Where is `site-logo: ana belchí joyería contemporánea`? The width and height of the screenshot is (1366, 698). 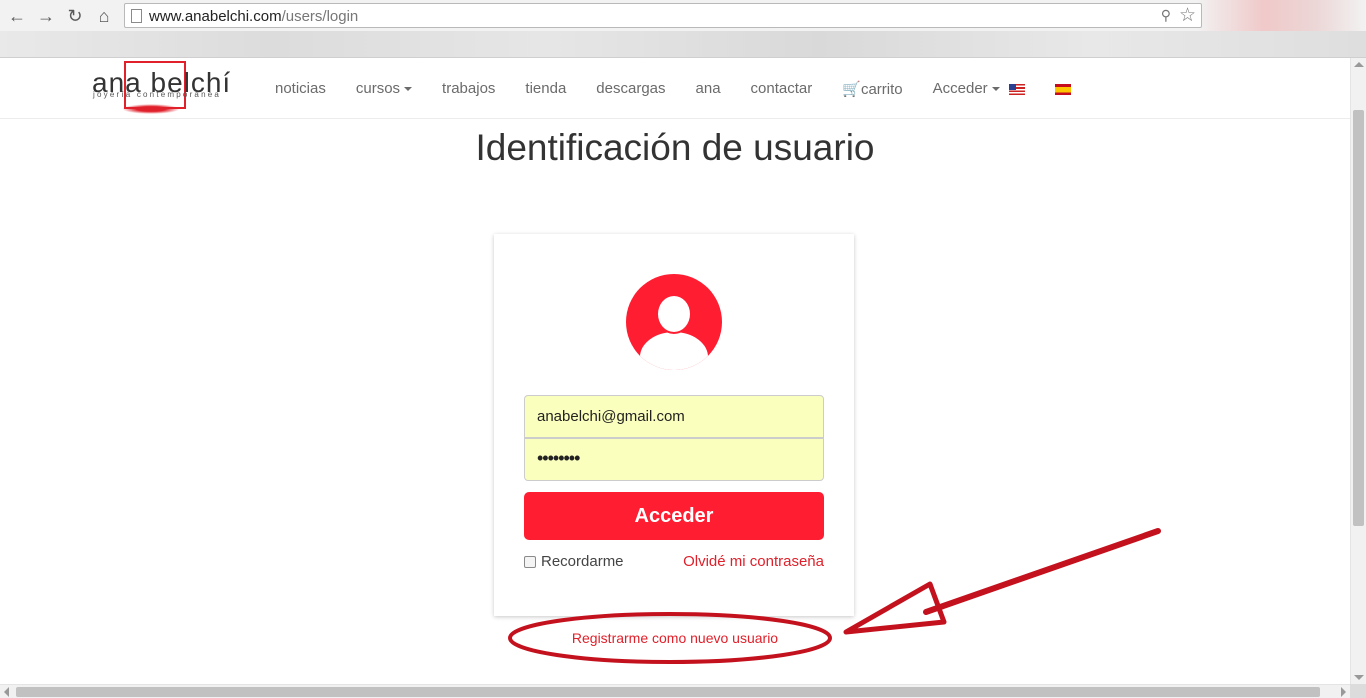 site-logo: ana belchí joyería contemporánea is located at coordinates (162, 89).